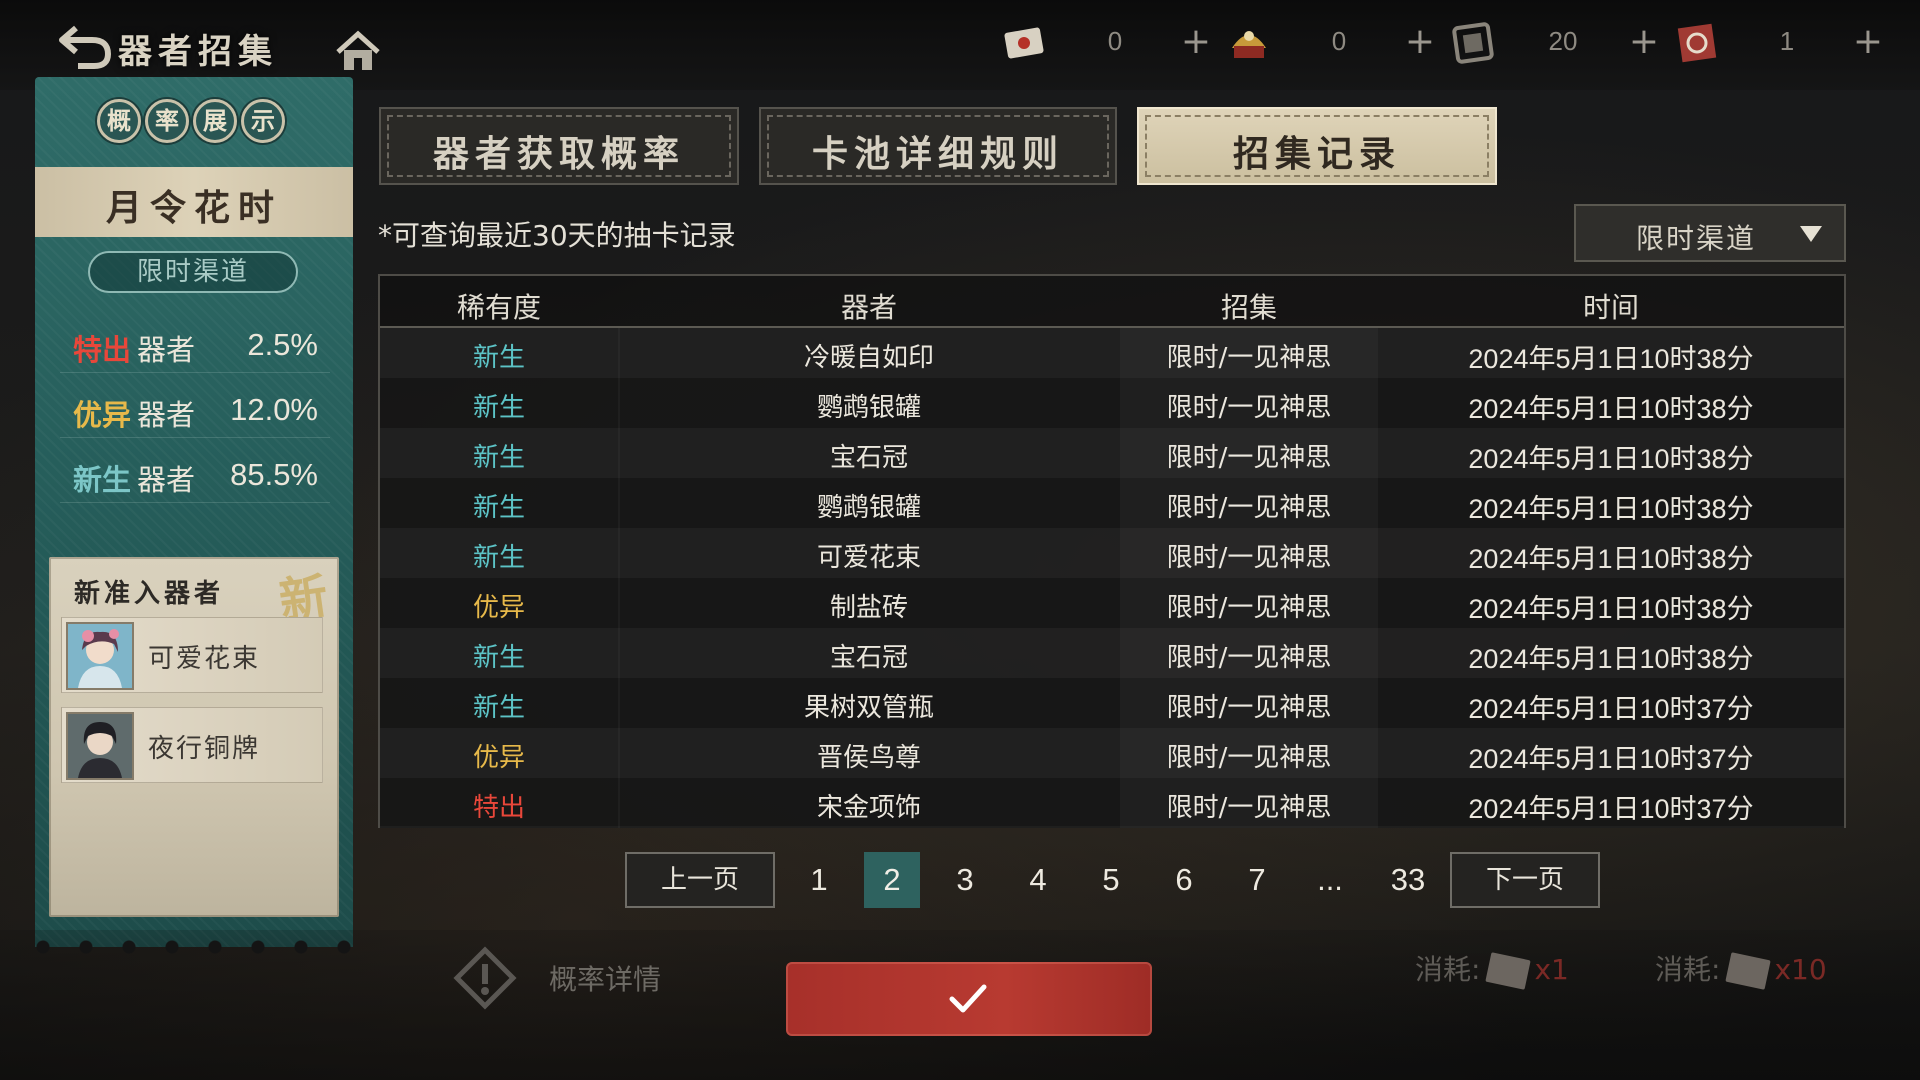 Image resolution: width=1920 pixels, height=1080 pixels. Describe the element at coordinates (1787, 41) in the screenshot. I see `currency-value: 1` at that location.